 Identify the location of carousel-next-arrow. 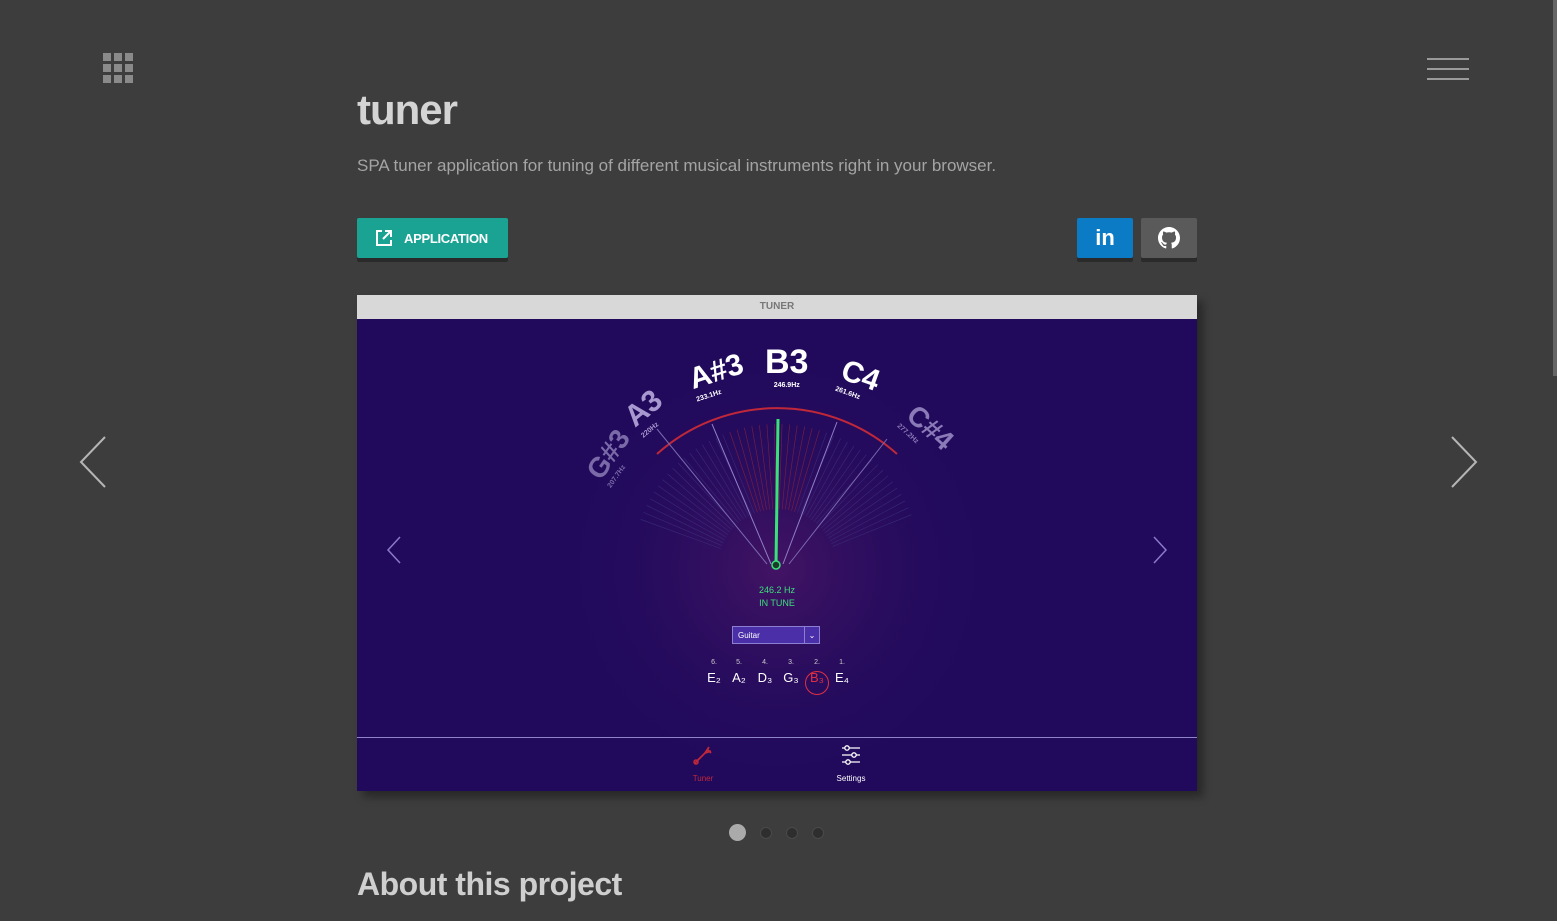
(1464, 462).